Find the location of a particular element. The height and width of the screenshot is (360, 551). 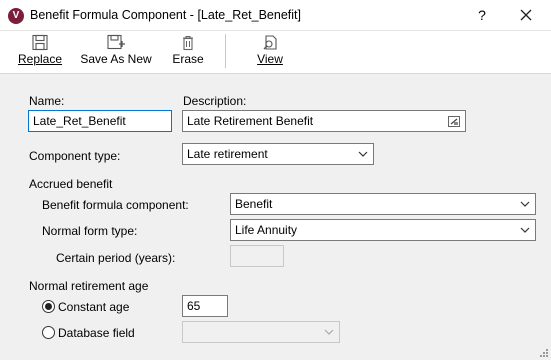

normal-form-type-select: Life Annuity is located at coordinates (383, 230).